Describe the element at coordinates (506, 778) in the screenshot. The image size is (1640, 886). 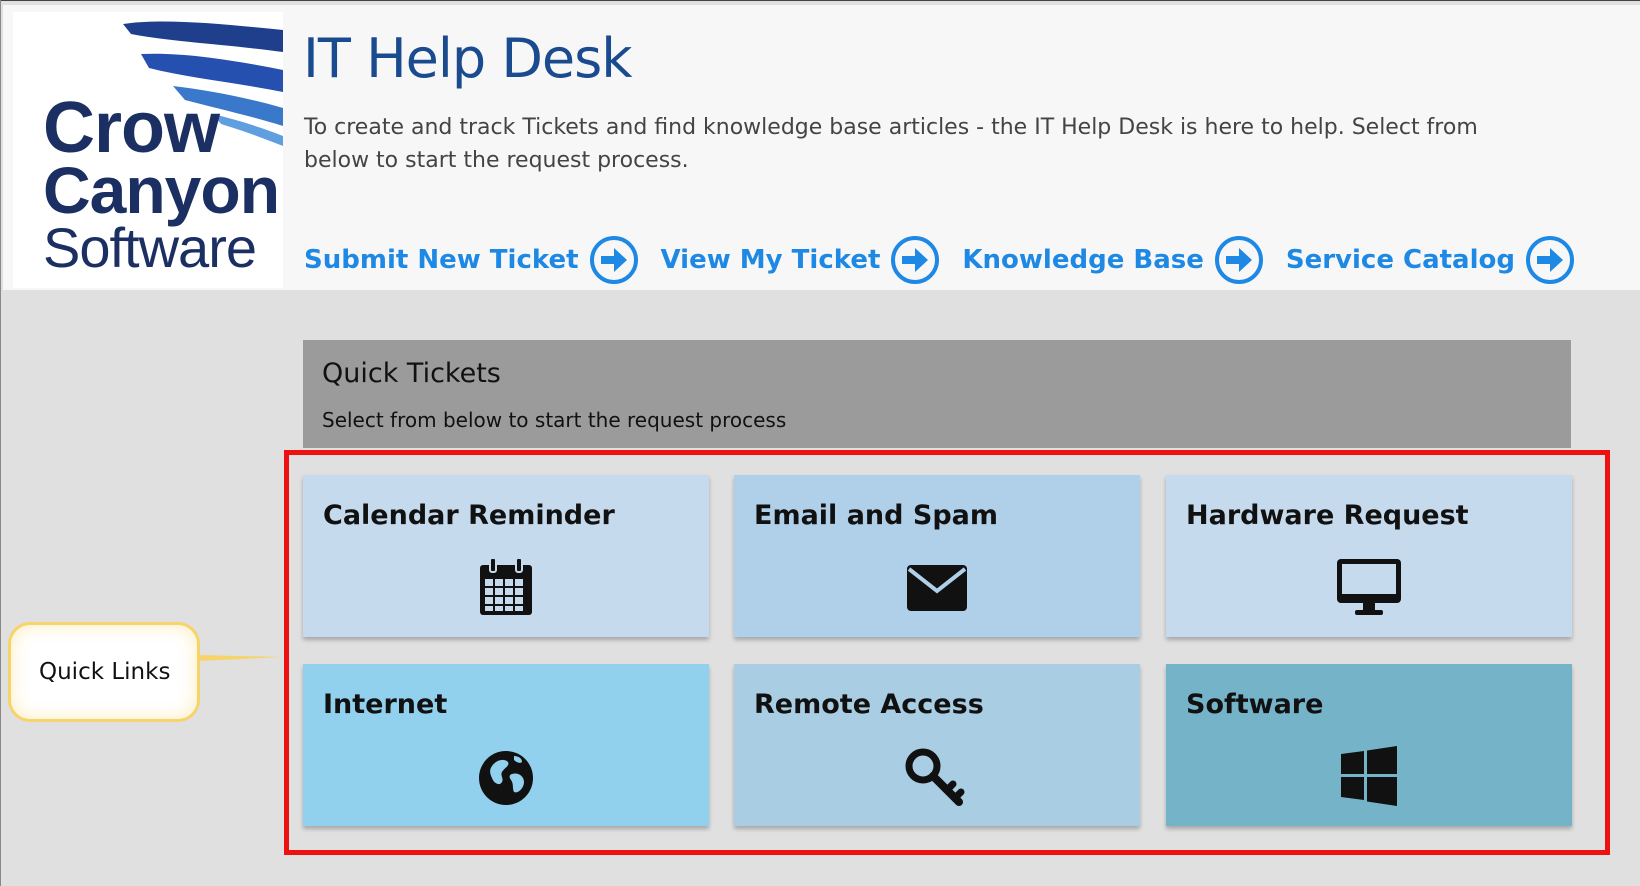
I see `globe-icon` at that location.